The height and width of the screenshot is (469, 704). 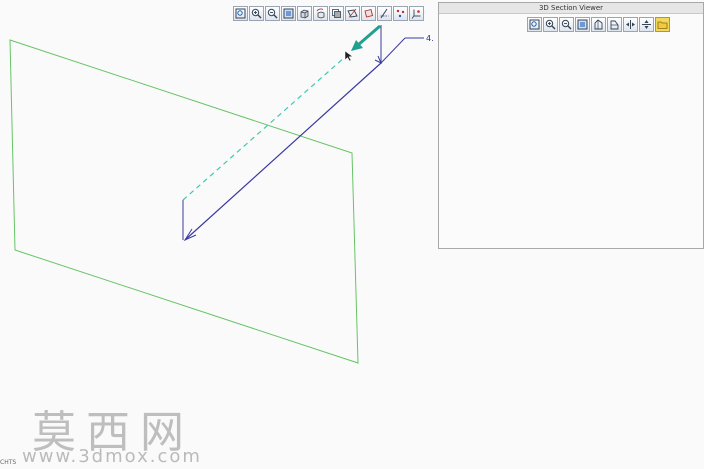 I want to click on viewer-options-button, so click(x=662, y=24).